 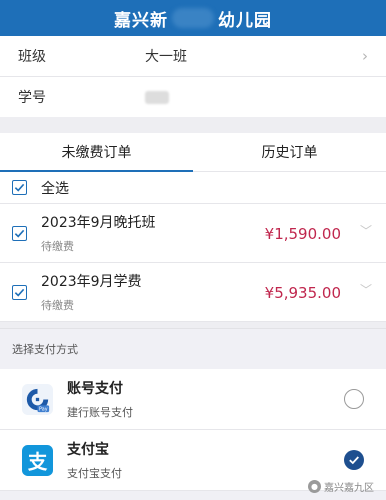 I want to click on payment-method-account: Pay 账号支付 建行账号支付, so click(x=193, y=399).